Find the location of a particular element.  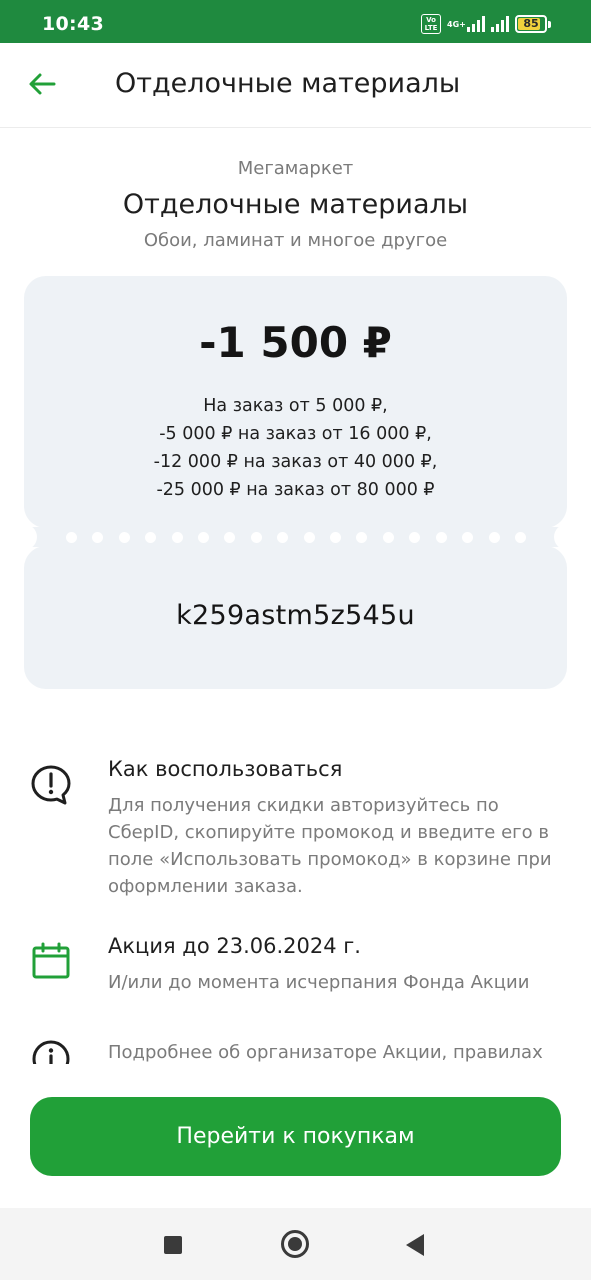

promo-title: Отделочные материалы is located at coordinates (295, 204).